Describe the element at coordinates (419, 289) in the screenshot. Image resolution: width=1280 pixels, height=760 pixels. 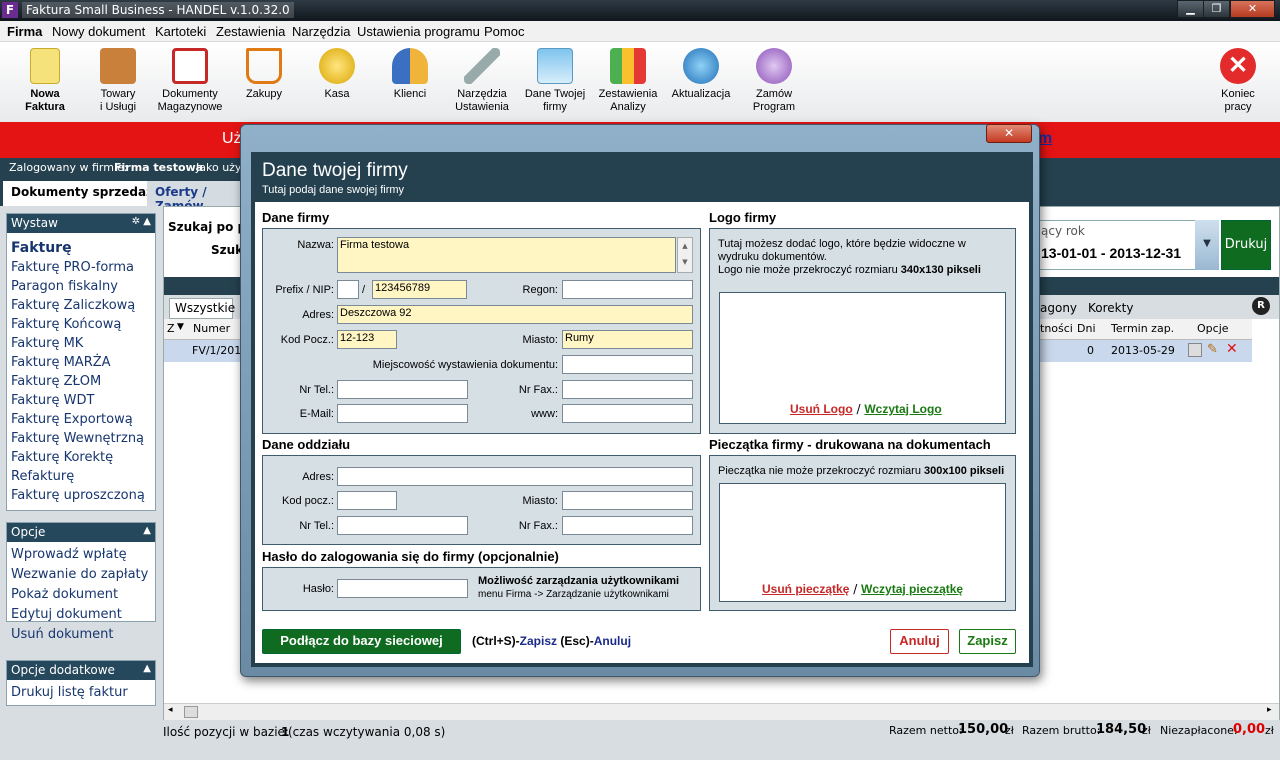
I see `nip-field: 123456789` at that location.